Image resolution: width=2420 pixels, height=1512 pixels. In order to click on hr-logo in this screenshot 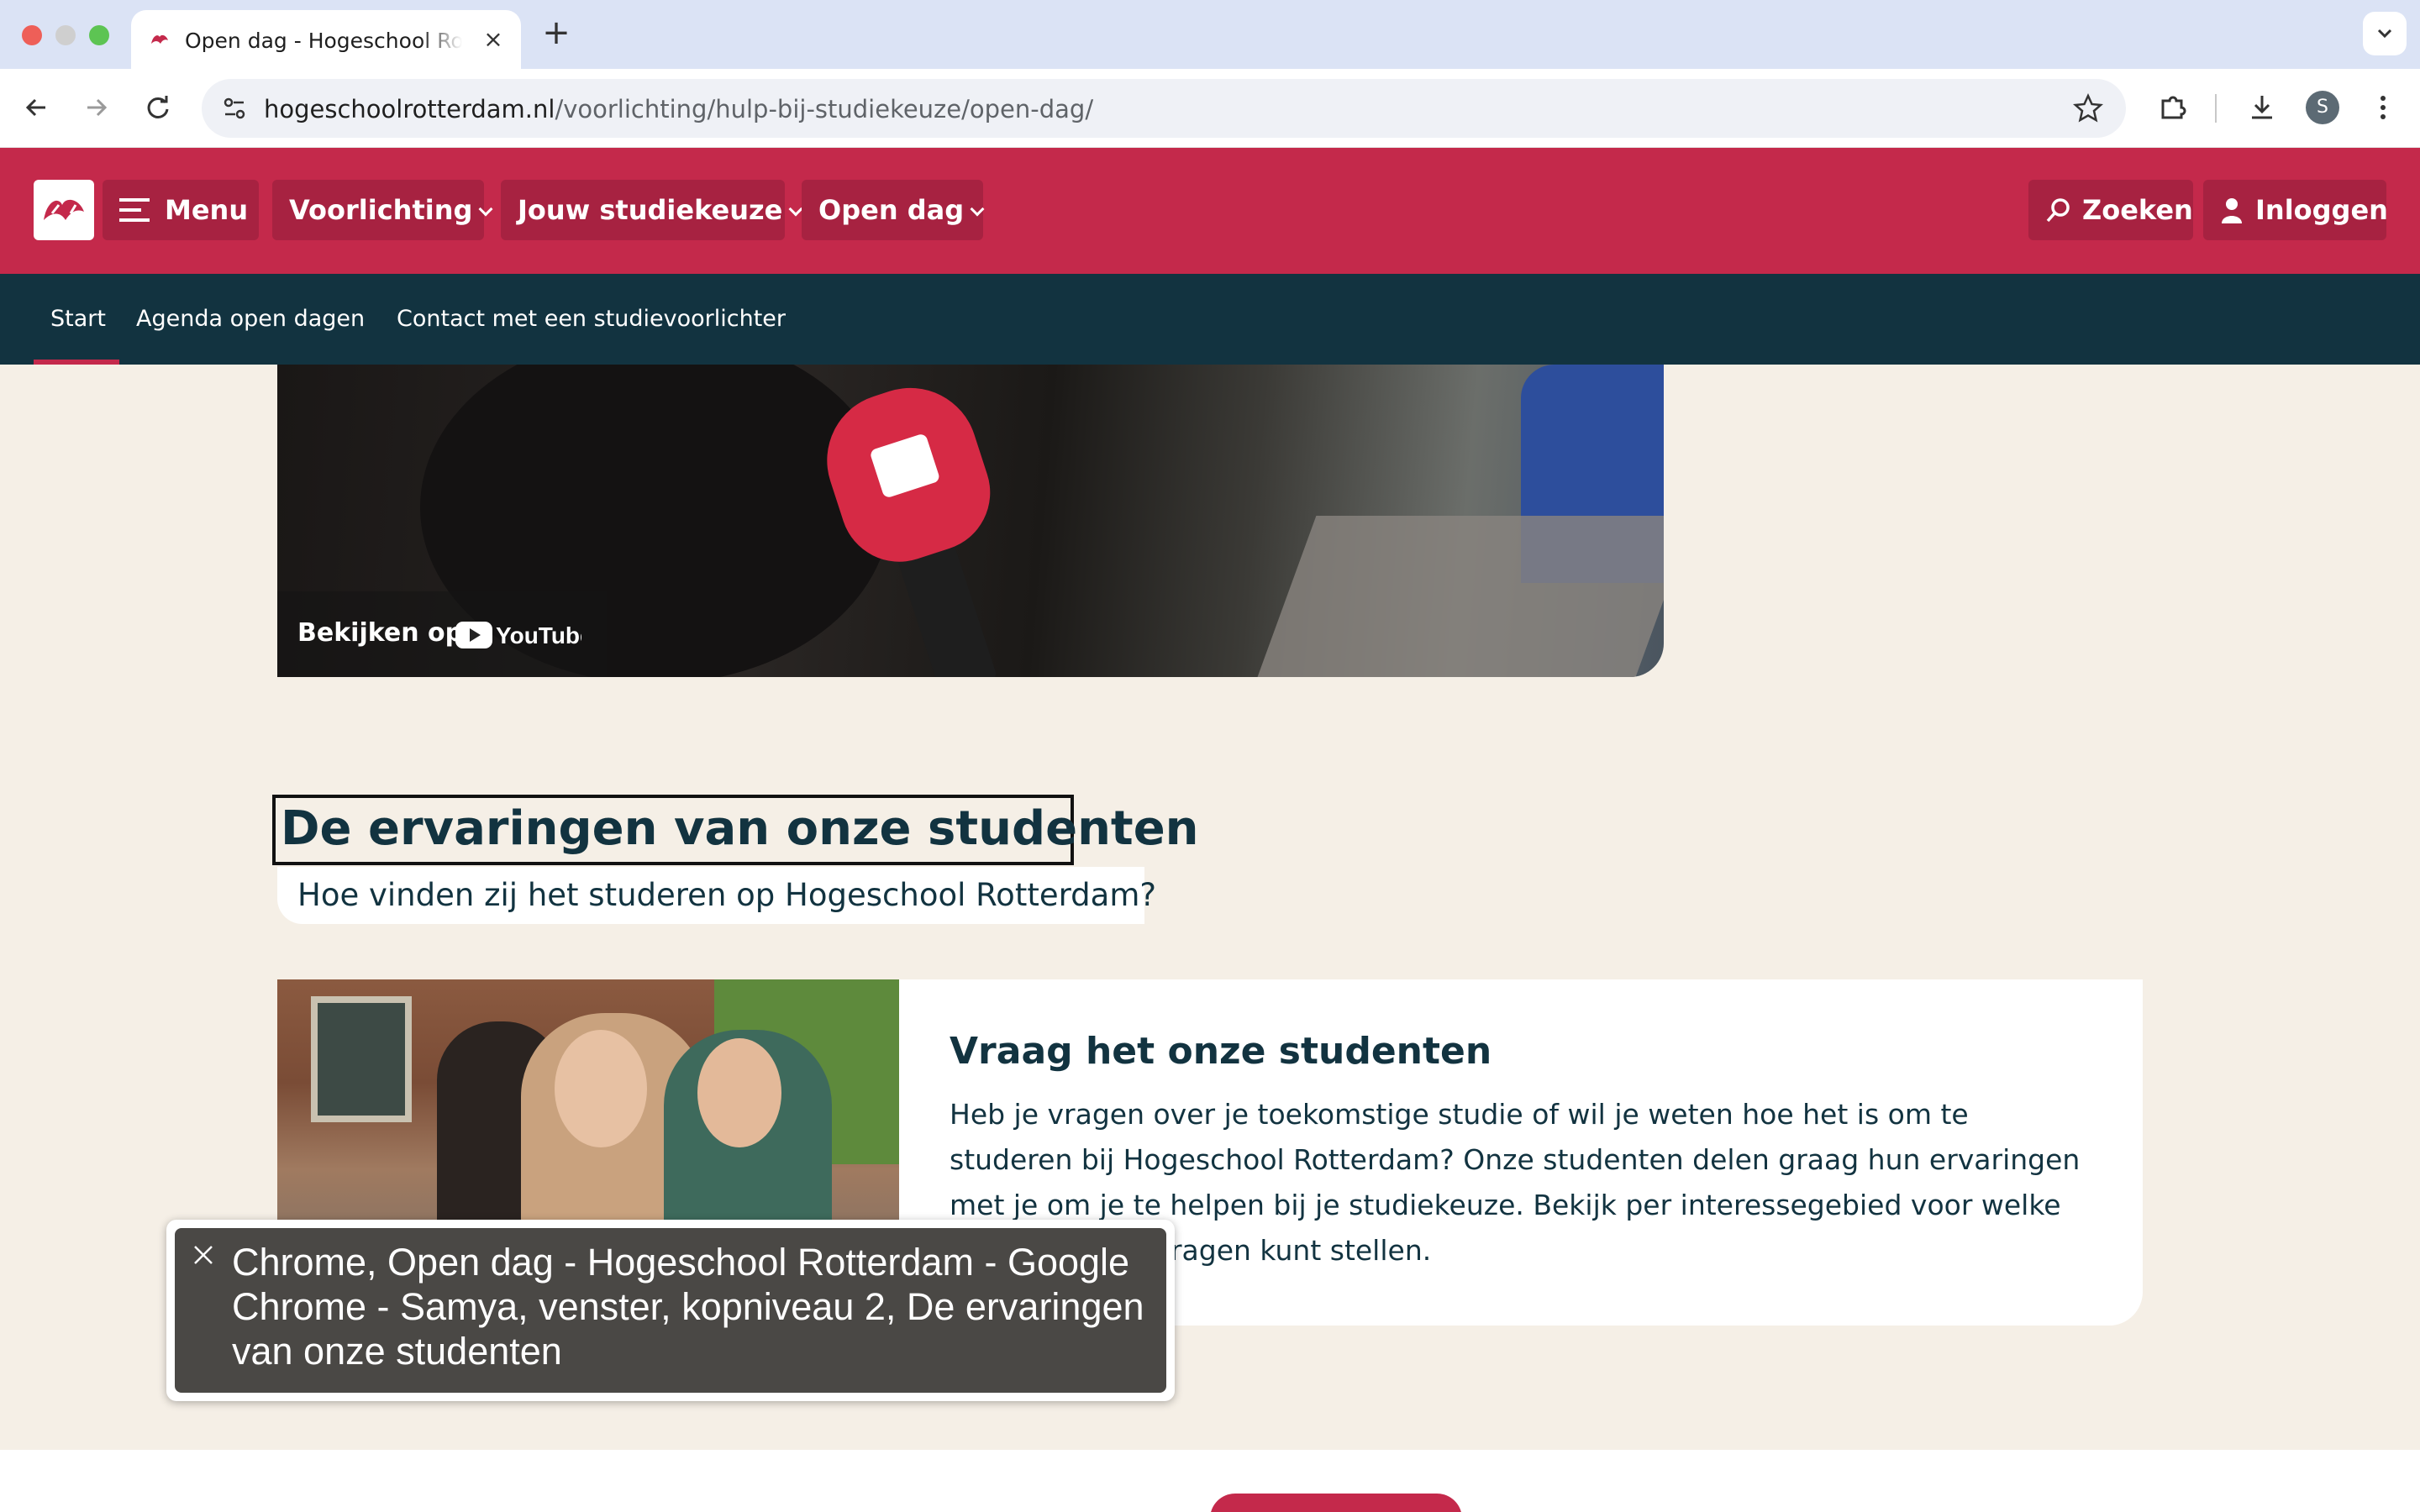, I will do `click(64, 210)`.